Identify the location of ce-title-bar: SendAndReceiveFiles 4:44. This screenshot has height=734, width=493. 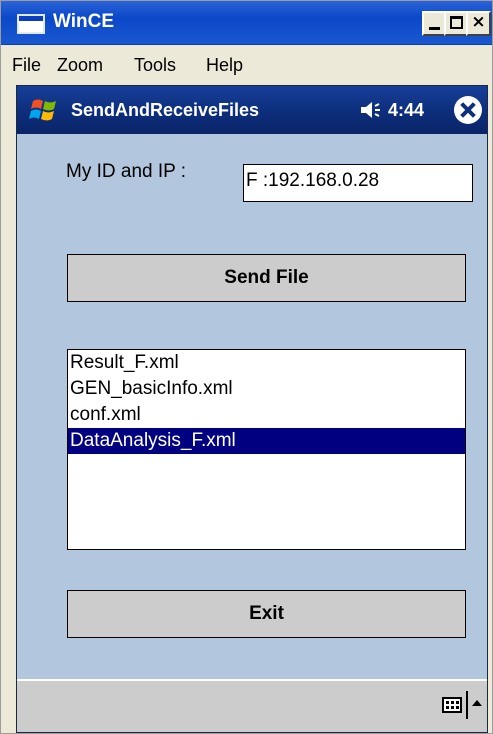
(252, 110).